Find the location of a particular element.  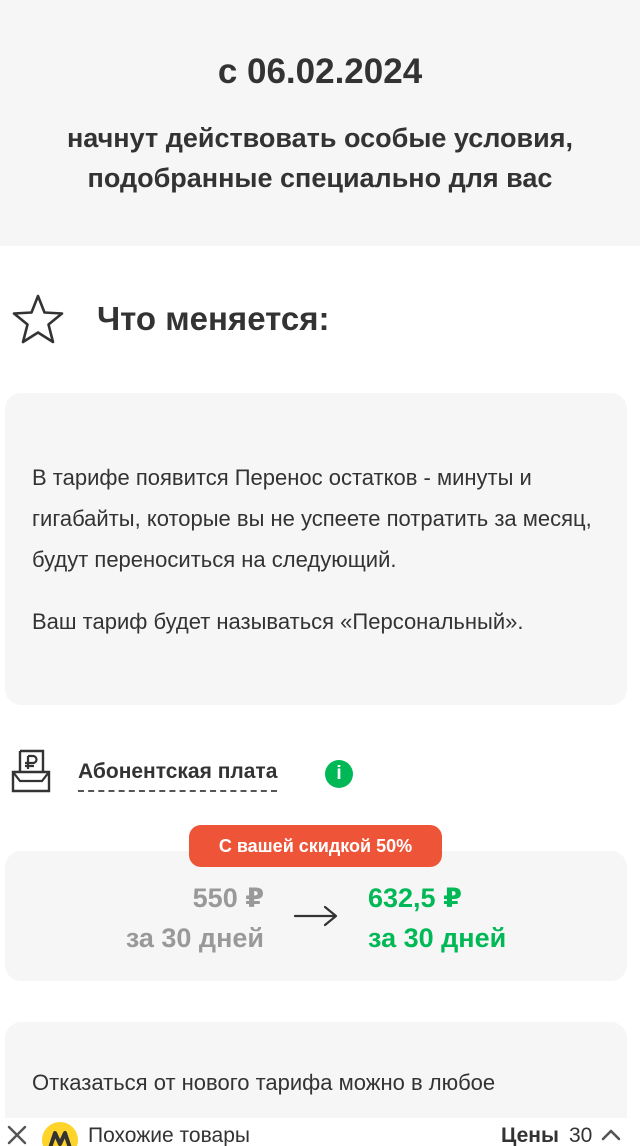

star-icon is located at coordinates (38, 319).